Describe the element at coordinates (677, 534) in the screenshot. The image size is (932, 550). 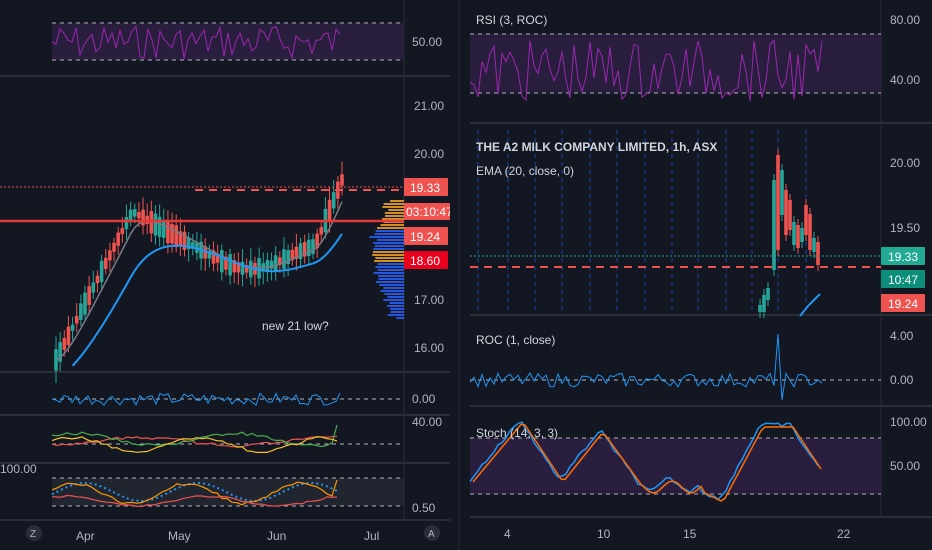
I see `right-time-axis: 4 10 15 22` at that location.